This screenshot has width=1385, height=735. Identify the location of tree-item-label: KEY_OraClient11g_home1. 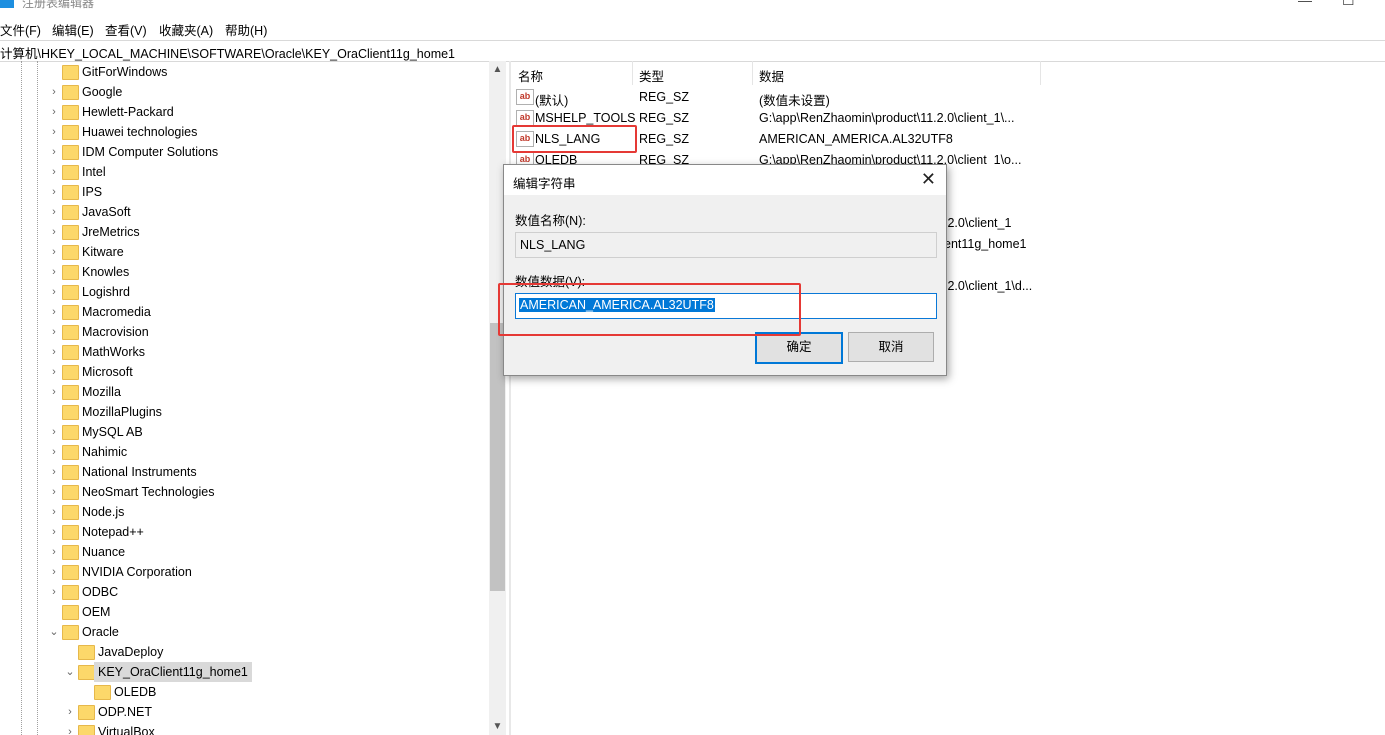
(173, 672).